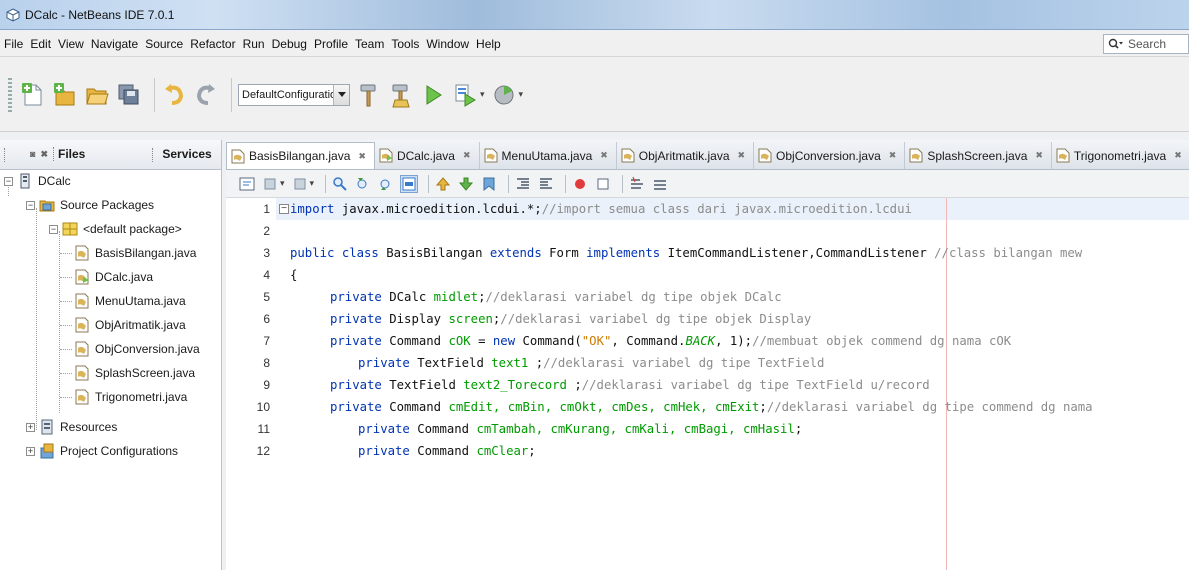 The width and height of the screenshot is (1189, 570). I want to click on tree-item-default-package: − <default package>, so click(115, 229).